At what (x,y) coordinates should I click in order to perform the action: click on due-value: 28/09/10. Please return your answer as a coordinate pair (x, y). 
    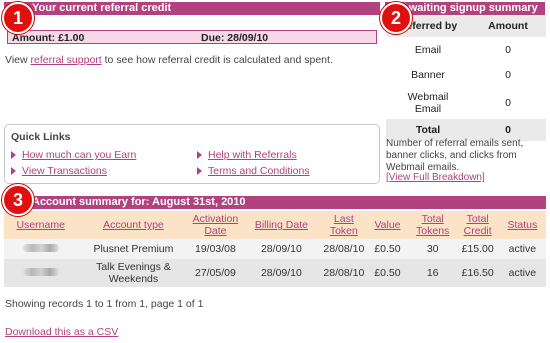
    Looking at the image, I should click on (248, 38).